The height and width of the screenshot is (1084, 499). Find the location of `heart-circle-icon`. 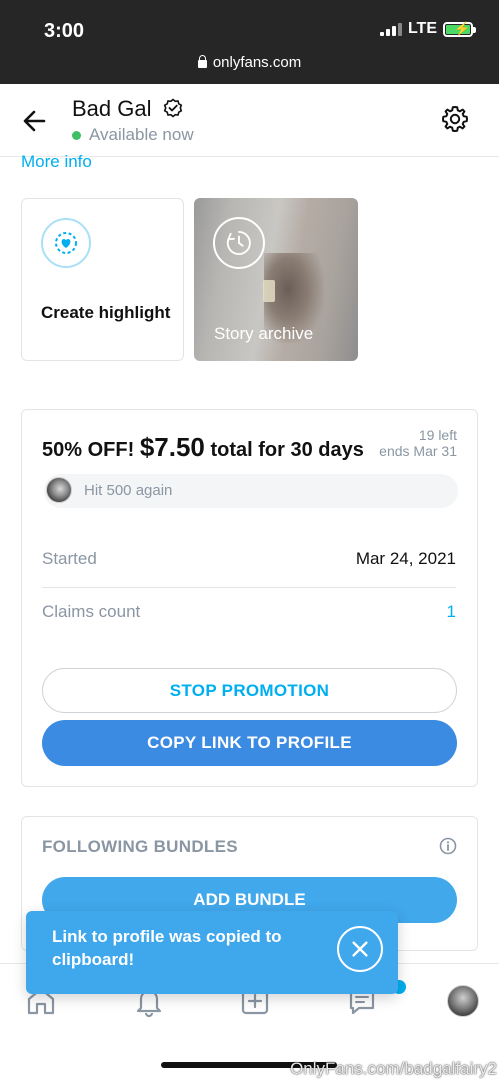

heart-circle-icon is located at coordinates (66, 243).